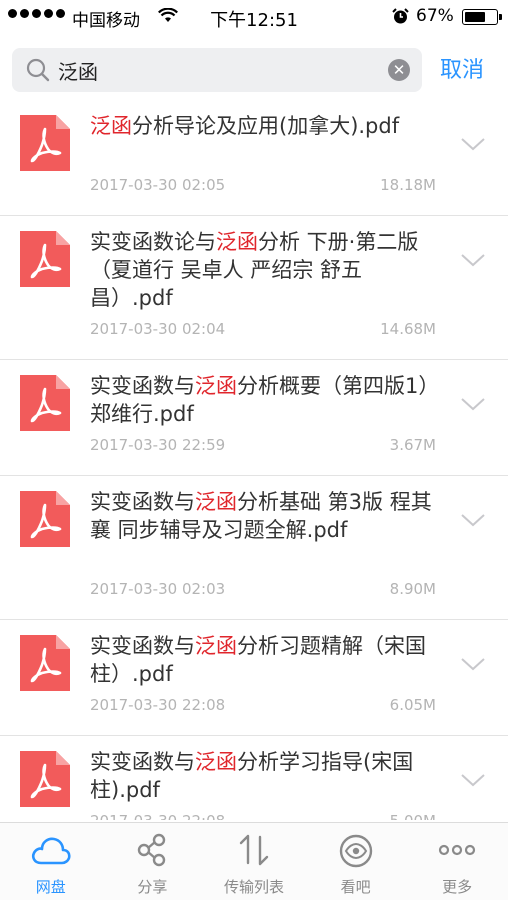  What do you see at coordinates (355, 851) in the screenshot?
I see `eye-icon` at bounding box center [355, 851].